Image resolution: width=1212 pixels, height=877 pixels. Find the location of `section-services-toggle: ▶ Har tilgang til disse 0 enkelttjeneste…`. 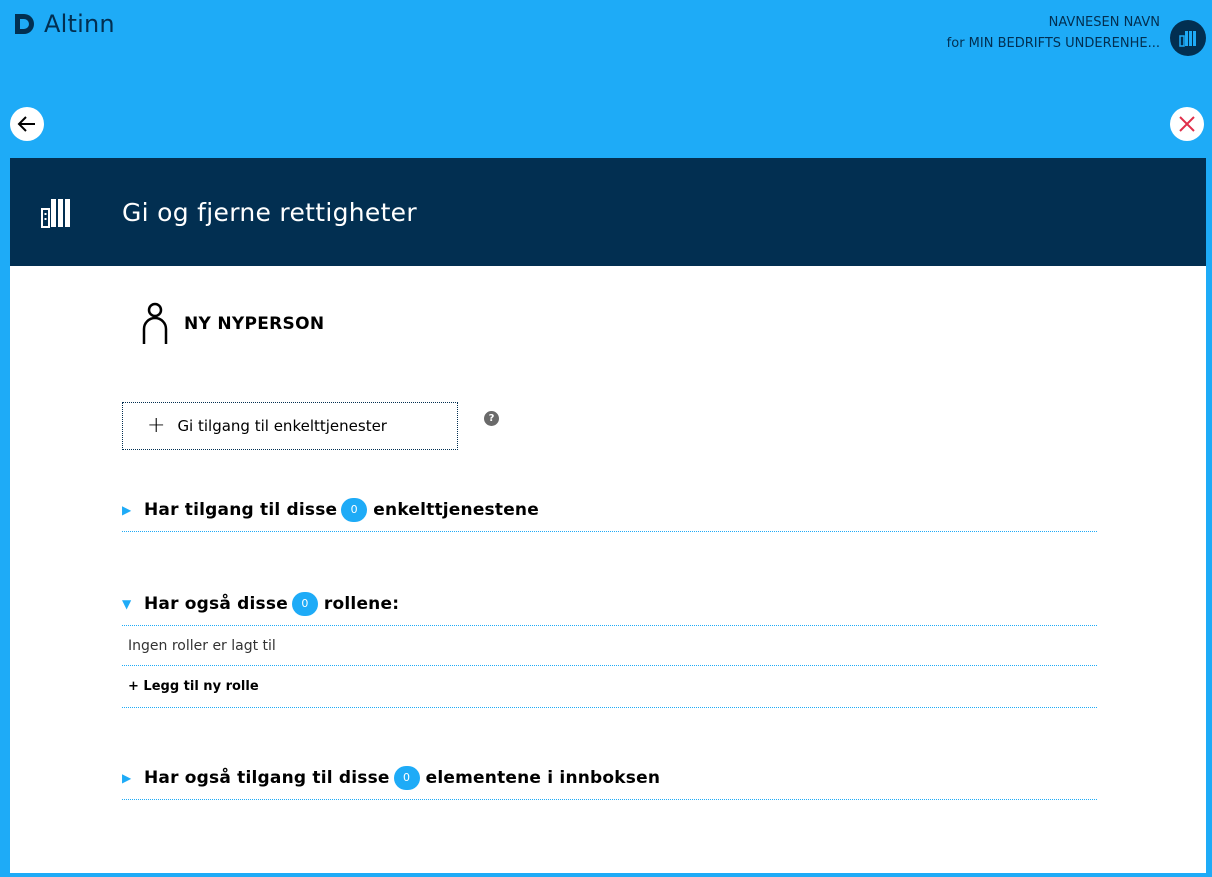

section-services-toggle: ▶ Har tilgang til disse 0 enkelttjeneste… is located at coordinates (609, 510).